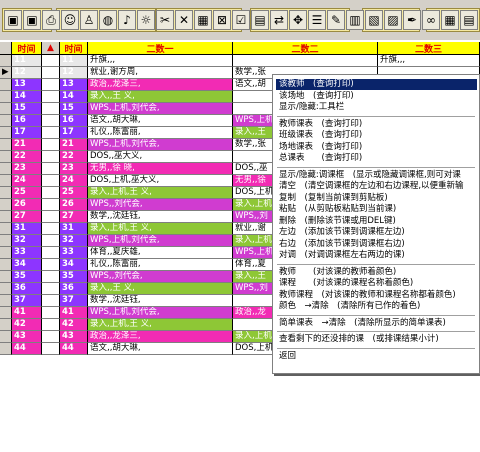  What do you see at coordinates (74, 85) in the screenshot?
I see `period-cell: 13` at bounding box center [74, 85].